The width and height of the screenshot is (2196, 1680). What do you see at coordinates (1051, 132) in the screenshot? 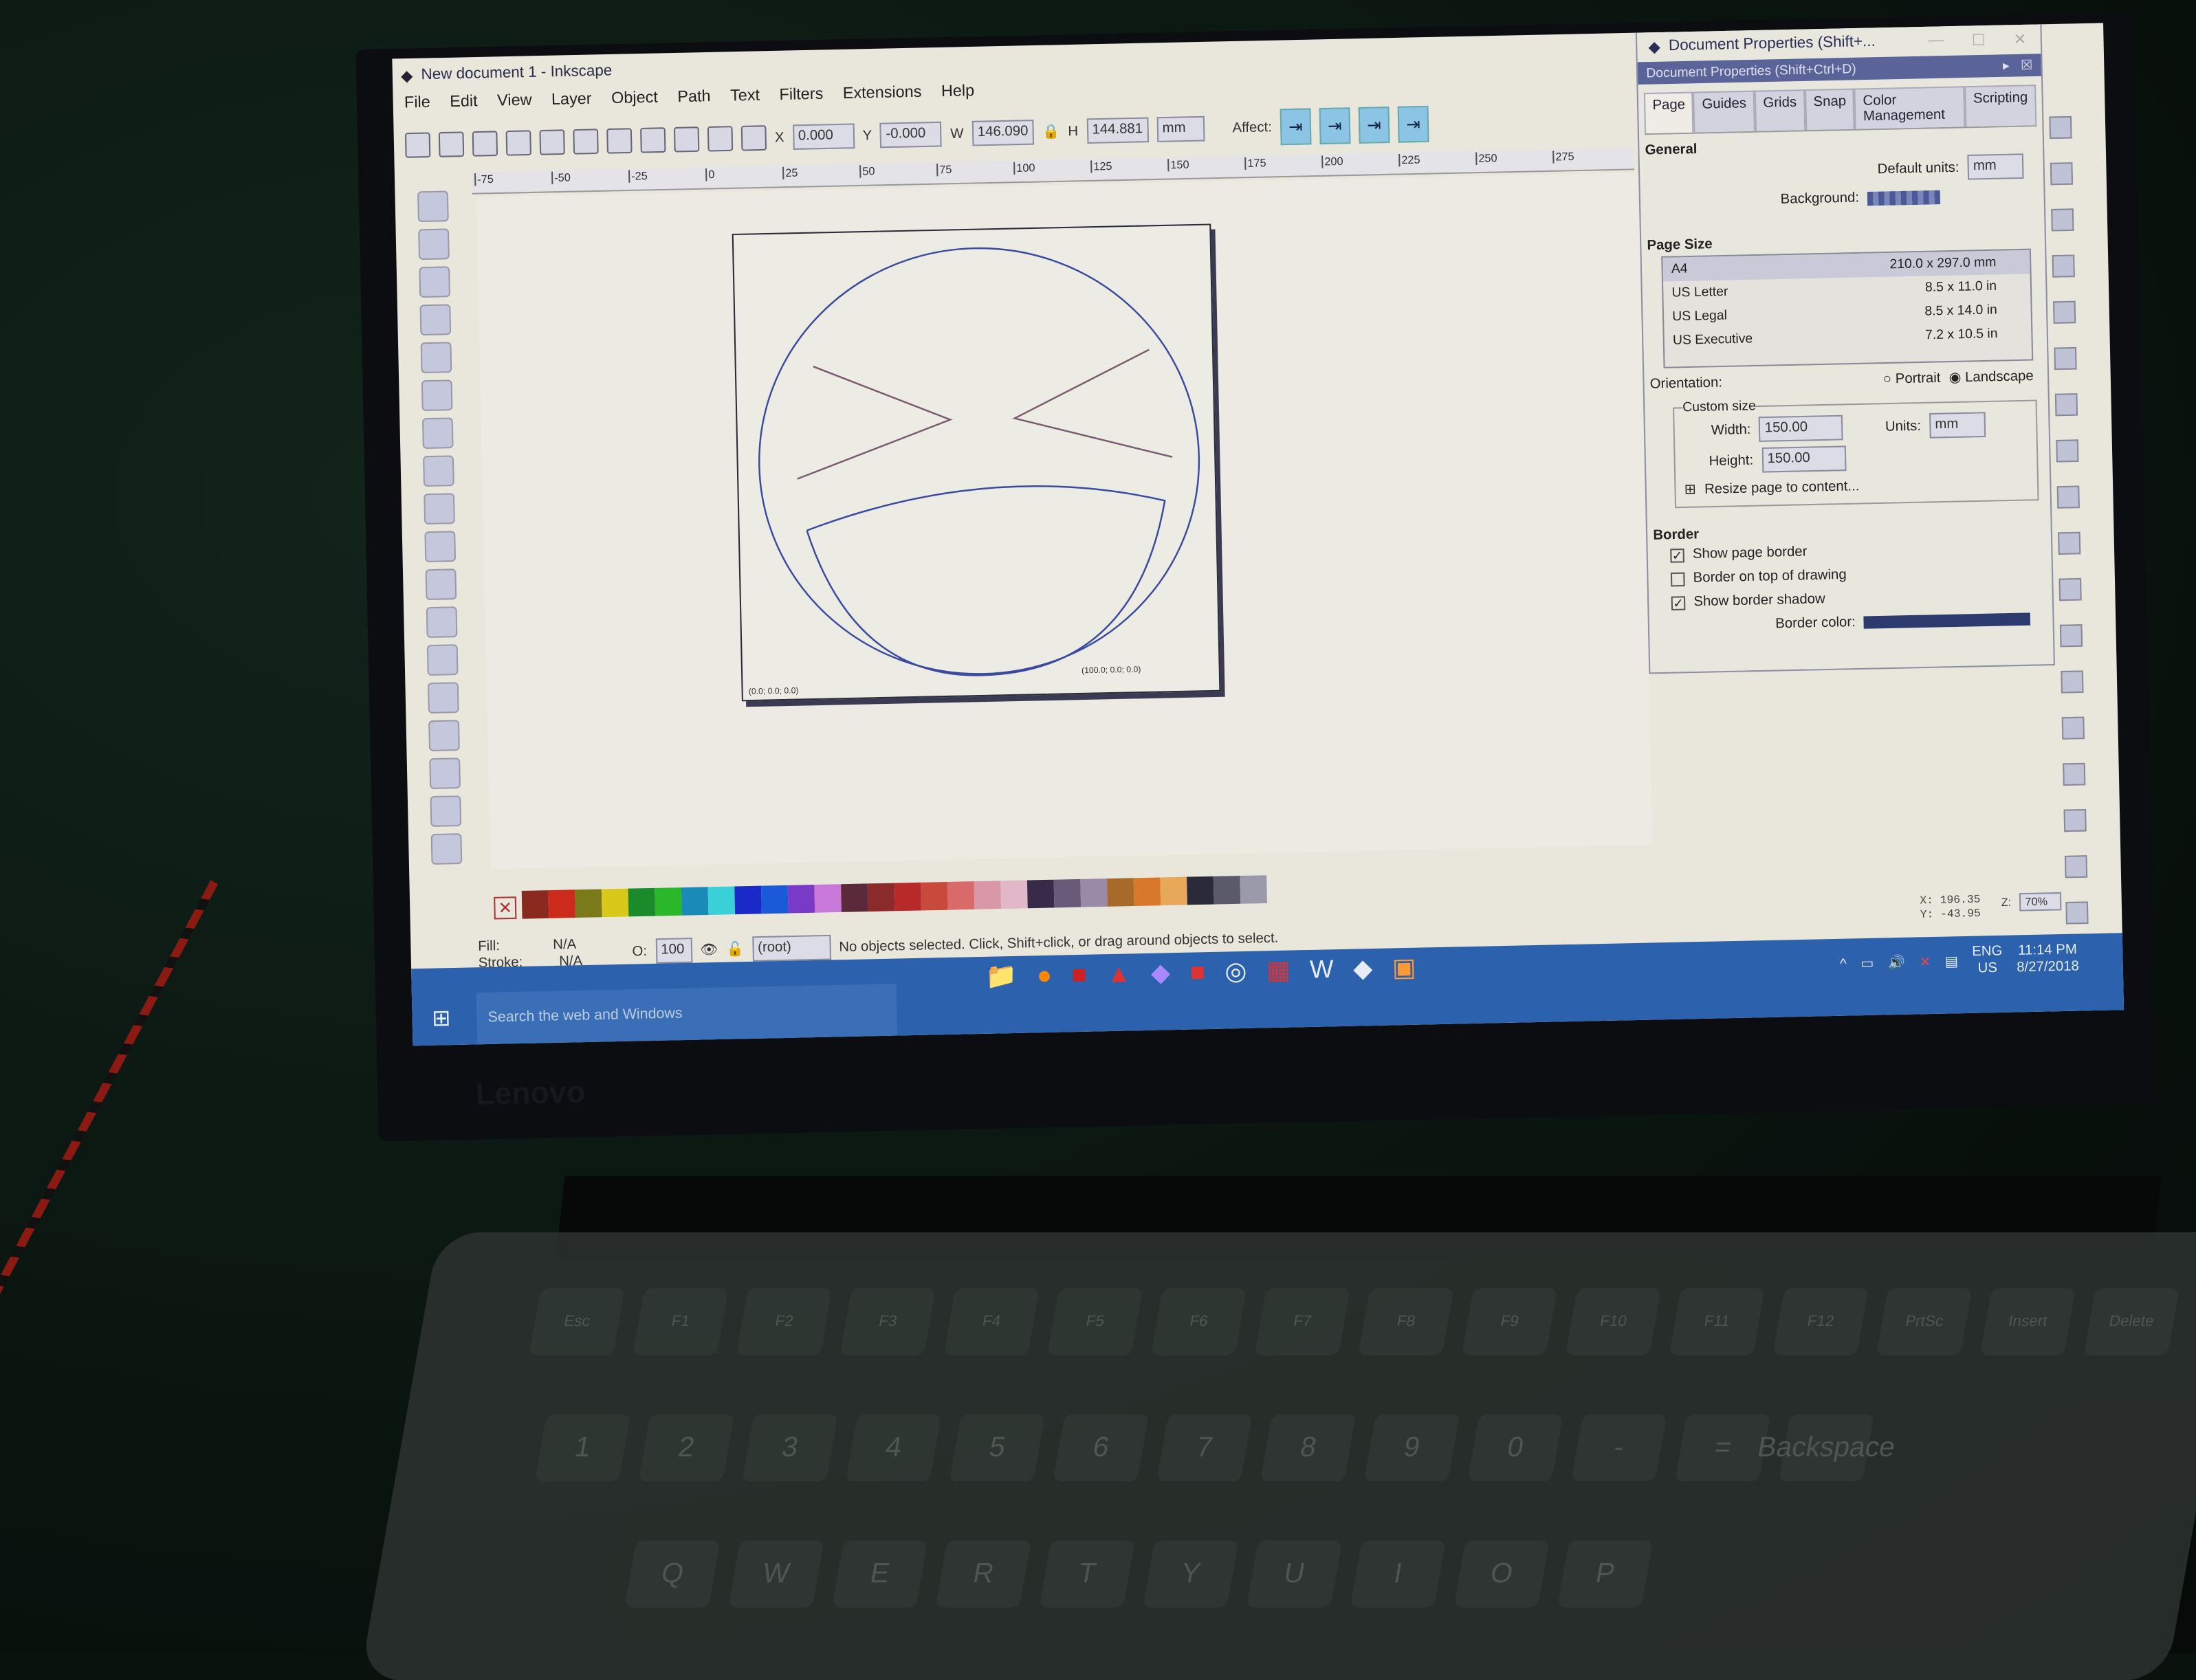
I see `lock-icon: 🔒` at bounding box center [1051, 132].